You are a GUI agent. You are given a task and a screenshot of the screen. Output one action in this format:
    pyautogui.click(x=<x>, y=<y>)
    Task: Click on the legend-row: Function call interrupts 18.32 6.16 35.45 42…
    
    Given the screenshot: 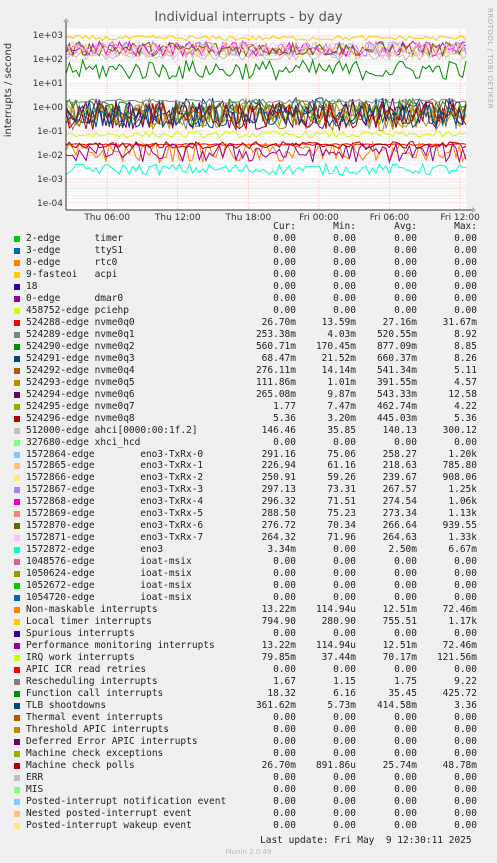 What is the action you would take?
    pyautogui.click(x=248, y=694)
    